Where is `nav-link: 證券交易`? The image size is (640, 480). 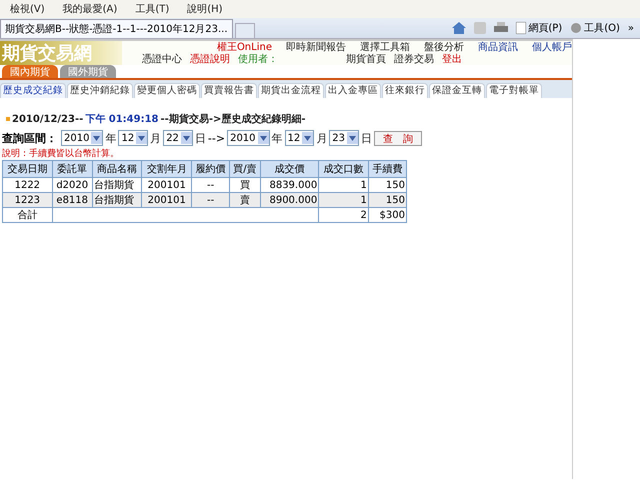 nav-link: 證券交易 is located at coordinates (414, 59).